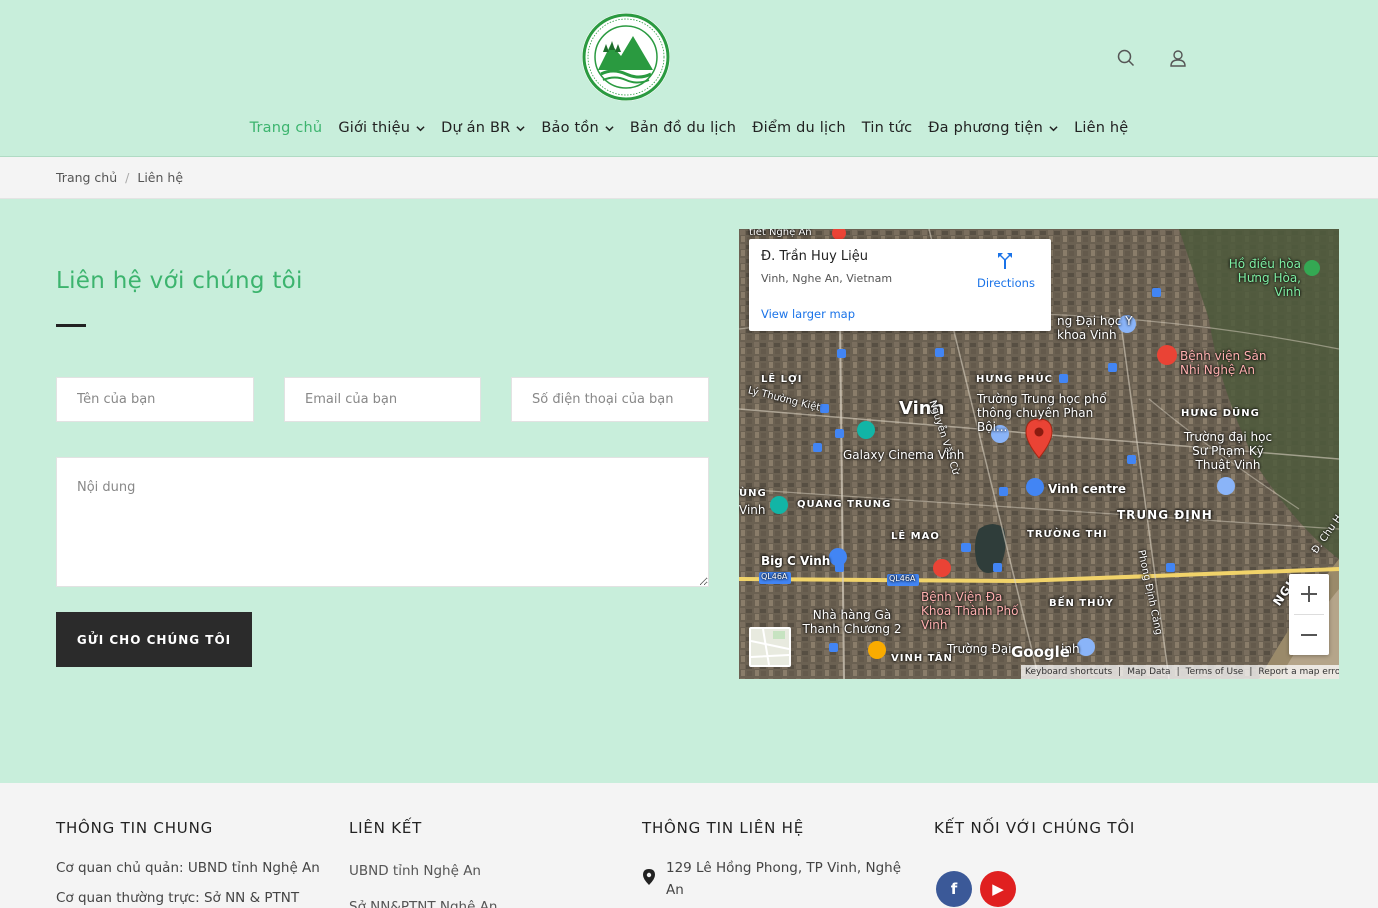 The width and height of the screenshot is (1378, 908). What do you see at coordinates (780, 233) in the screenshot?
I see `map-label-top: tiết Nghệ An` at bounding box center [780, 233].